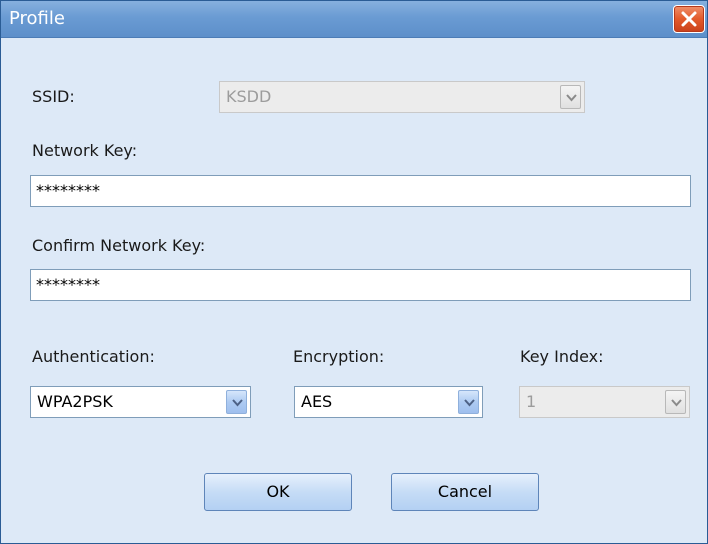 The height and width of the screenshot is (544, 708). Describe the element at coordinates (85, 150) in the screenshot. I see `network-key-label: Network Key:` at that location.